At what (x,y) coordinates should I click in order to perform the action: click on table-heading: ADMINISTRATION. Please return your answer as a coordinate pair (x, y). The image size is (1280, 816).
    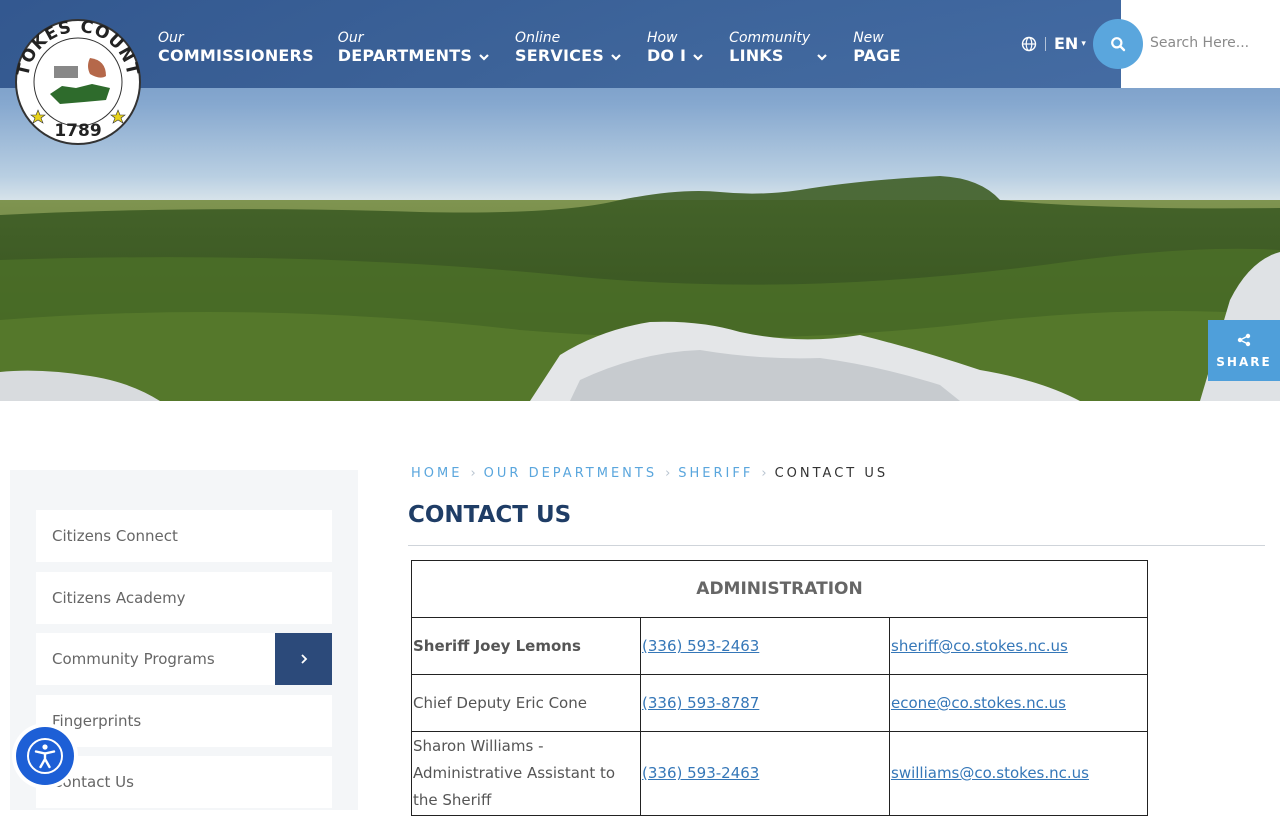
    Looking at the image, I should click on (779, 589).